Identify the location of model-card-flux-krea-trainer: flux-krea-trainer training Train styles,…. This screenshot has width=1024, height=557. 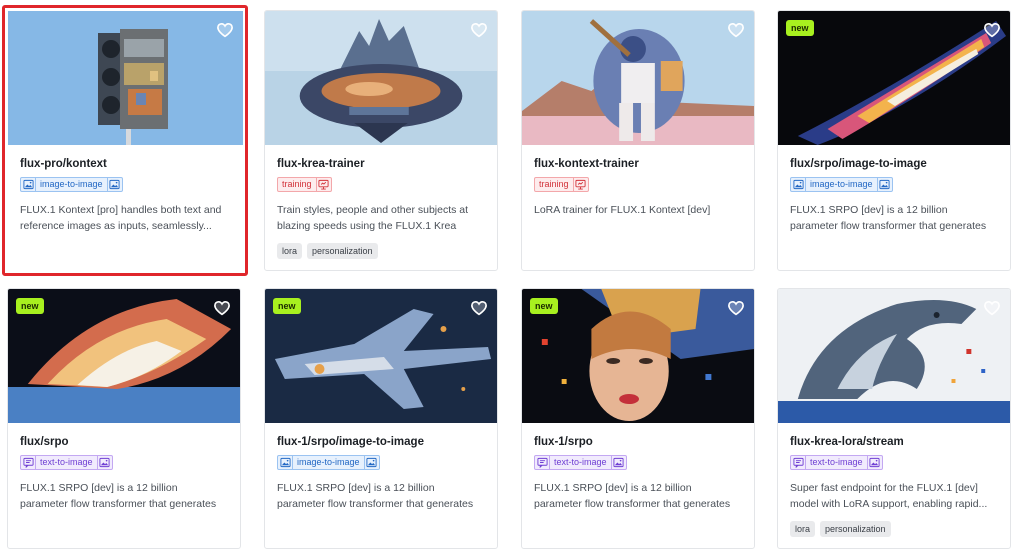
(381, 140).